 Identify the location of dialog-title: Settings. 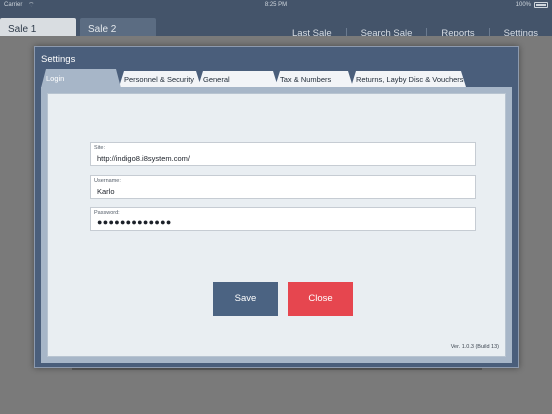
(58, 59).